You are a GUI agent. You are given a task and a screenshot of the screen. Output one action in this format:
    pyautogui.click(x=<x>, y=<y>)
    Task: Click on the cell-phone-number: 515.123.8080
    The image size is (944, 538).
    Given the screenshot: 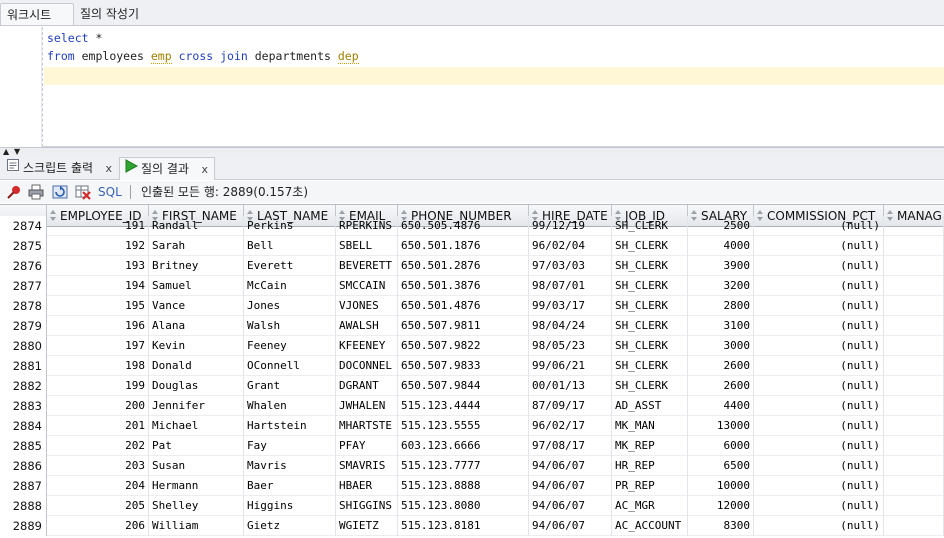 What is the action you would take?
    pyautogui.click(x=463, y=506)
    